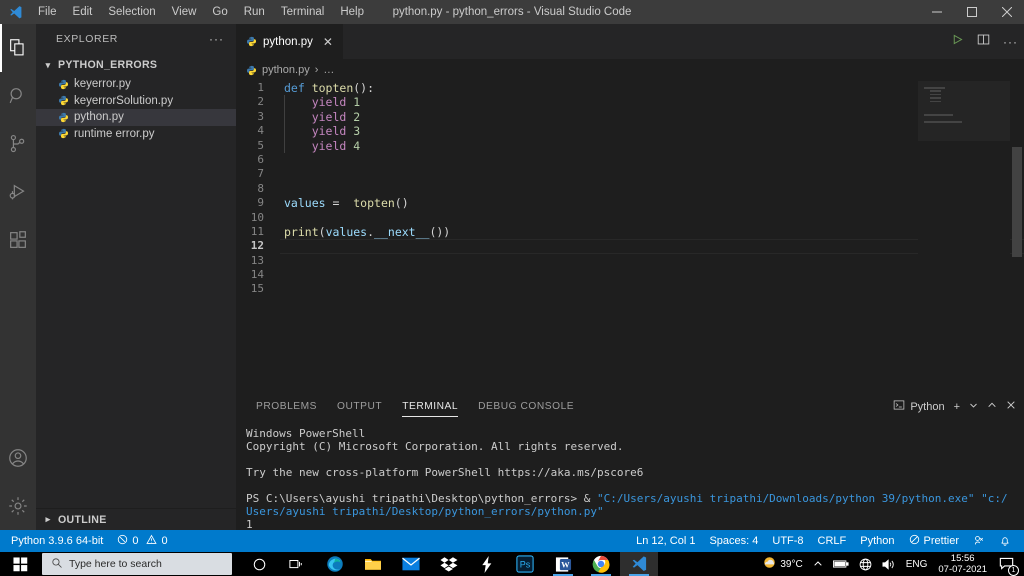 The image size is (1024, 576). What do you see at coordinates (733, 541) in the screenshot?
I see `status-indentation: Spaces: 4` at bounding box center [733, 541].